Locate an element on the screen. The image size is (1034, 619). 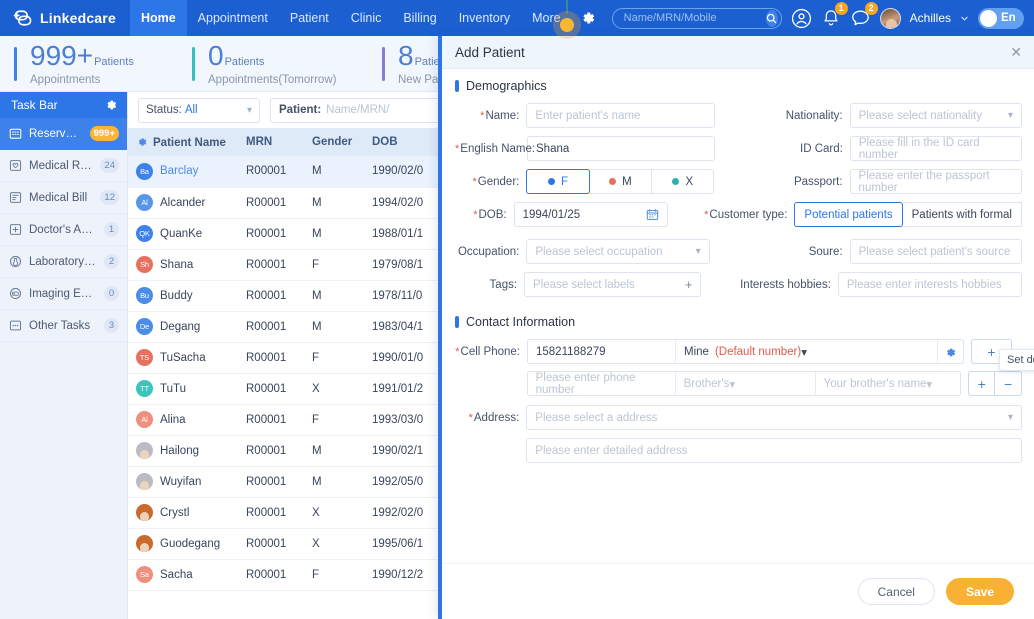
user-name-label: Achilles is located at coordinates (930, 18).